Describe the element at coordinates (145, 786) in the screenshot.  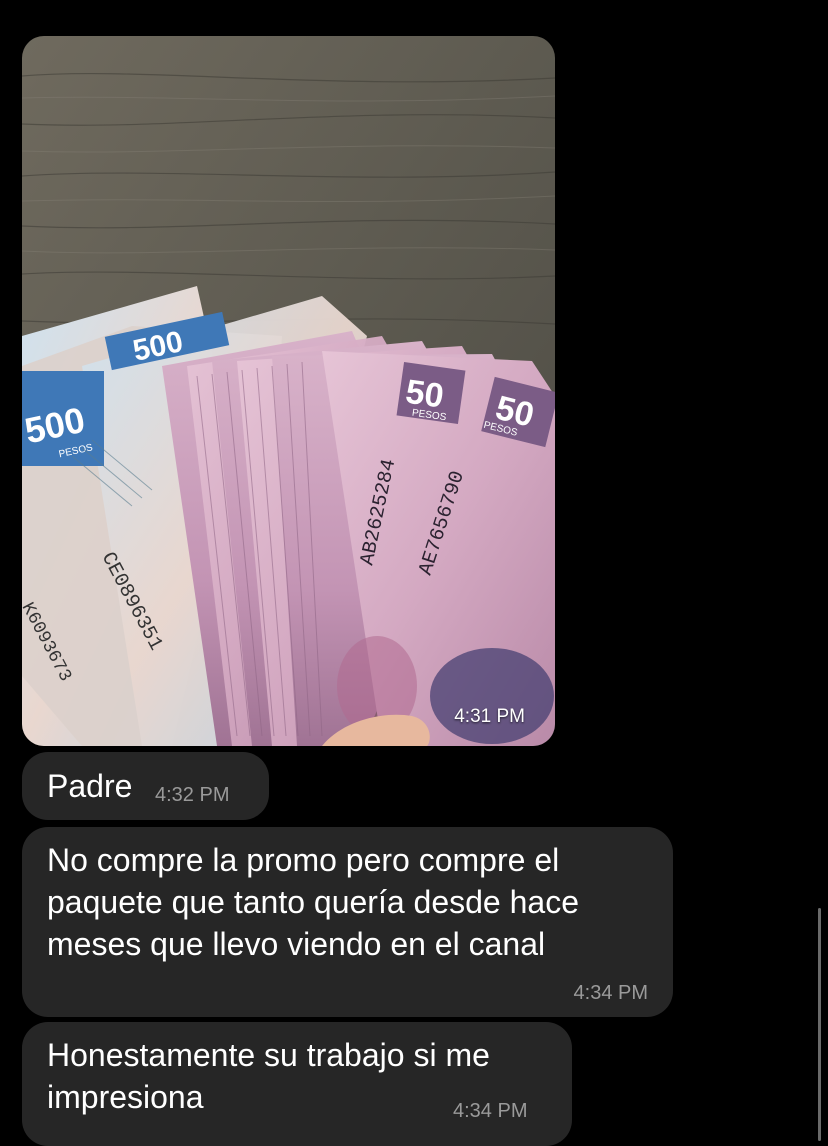
I see `message-bubble: Padre 4:32 PM` at that location.